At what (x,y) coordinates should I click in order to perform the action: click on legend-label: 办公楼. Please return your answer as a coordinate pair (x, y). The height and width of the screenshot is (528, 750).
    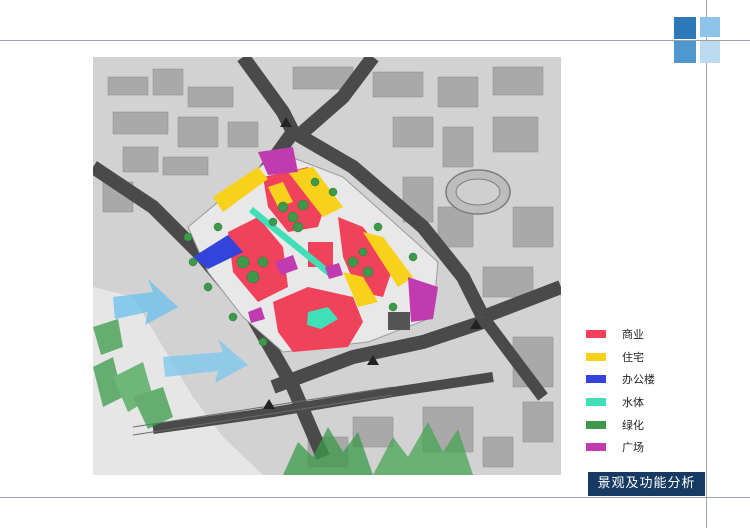
    Looking at the image, I should click on (638, 380).